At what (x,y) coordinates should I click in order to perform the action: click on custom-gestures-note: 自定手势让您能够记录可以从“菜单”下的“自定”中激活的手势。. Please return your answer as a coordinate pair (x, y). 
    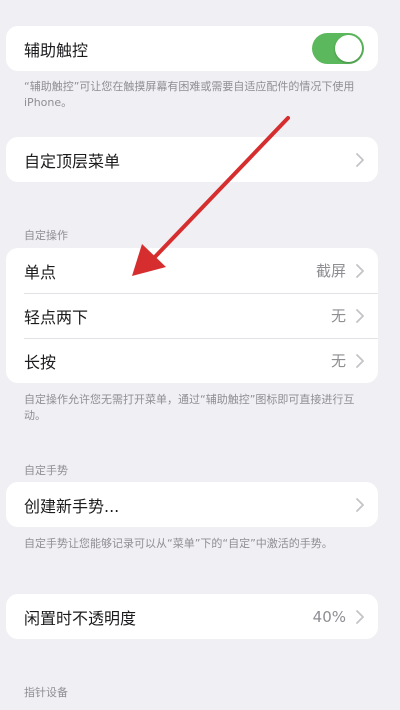
    Looking at the image, I should click on (178, 543).